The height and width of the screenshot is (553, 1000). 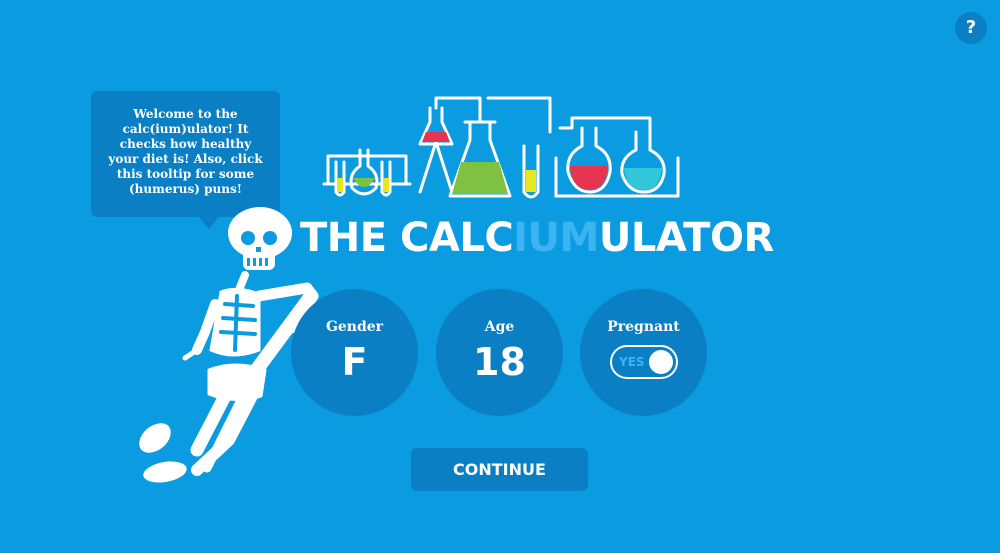 I want to click on chemistry-lab-illustration, so click(x=501, y=147).